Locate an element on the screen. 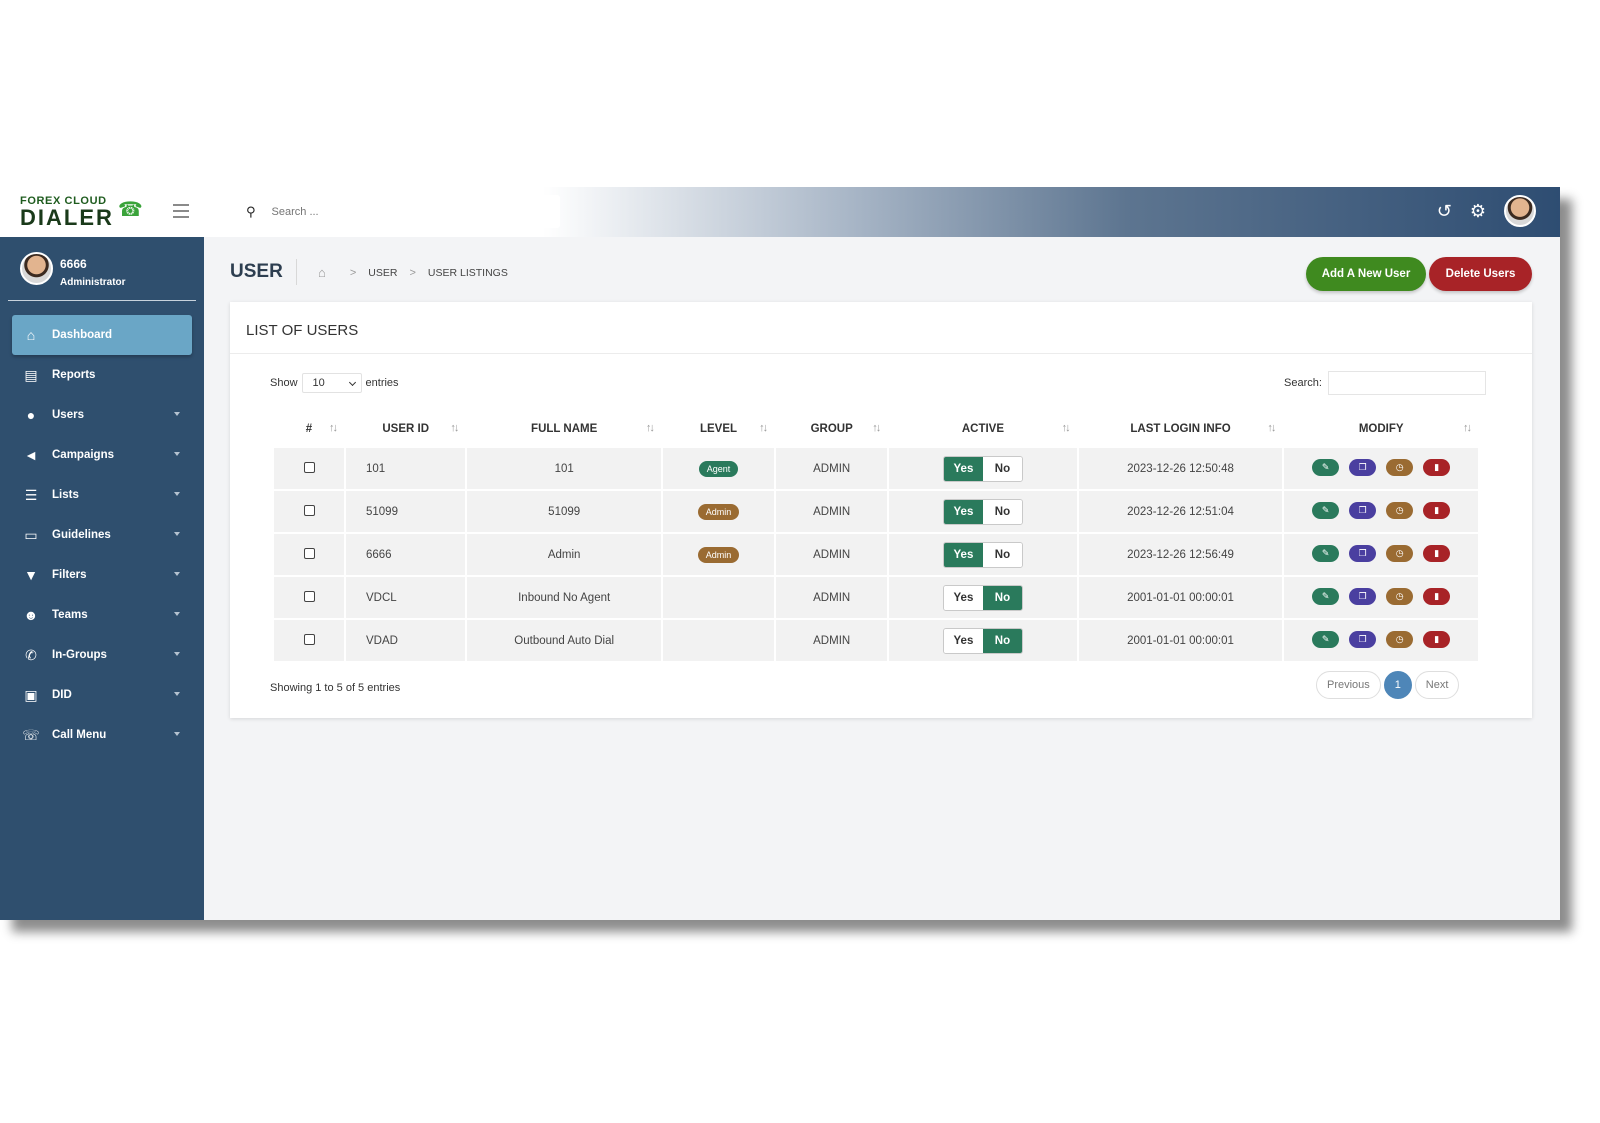 This screenshot has width=1600, height=1123. sidebar-item-did: ▣ DID is located at coordinates (102, 695).